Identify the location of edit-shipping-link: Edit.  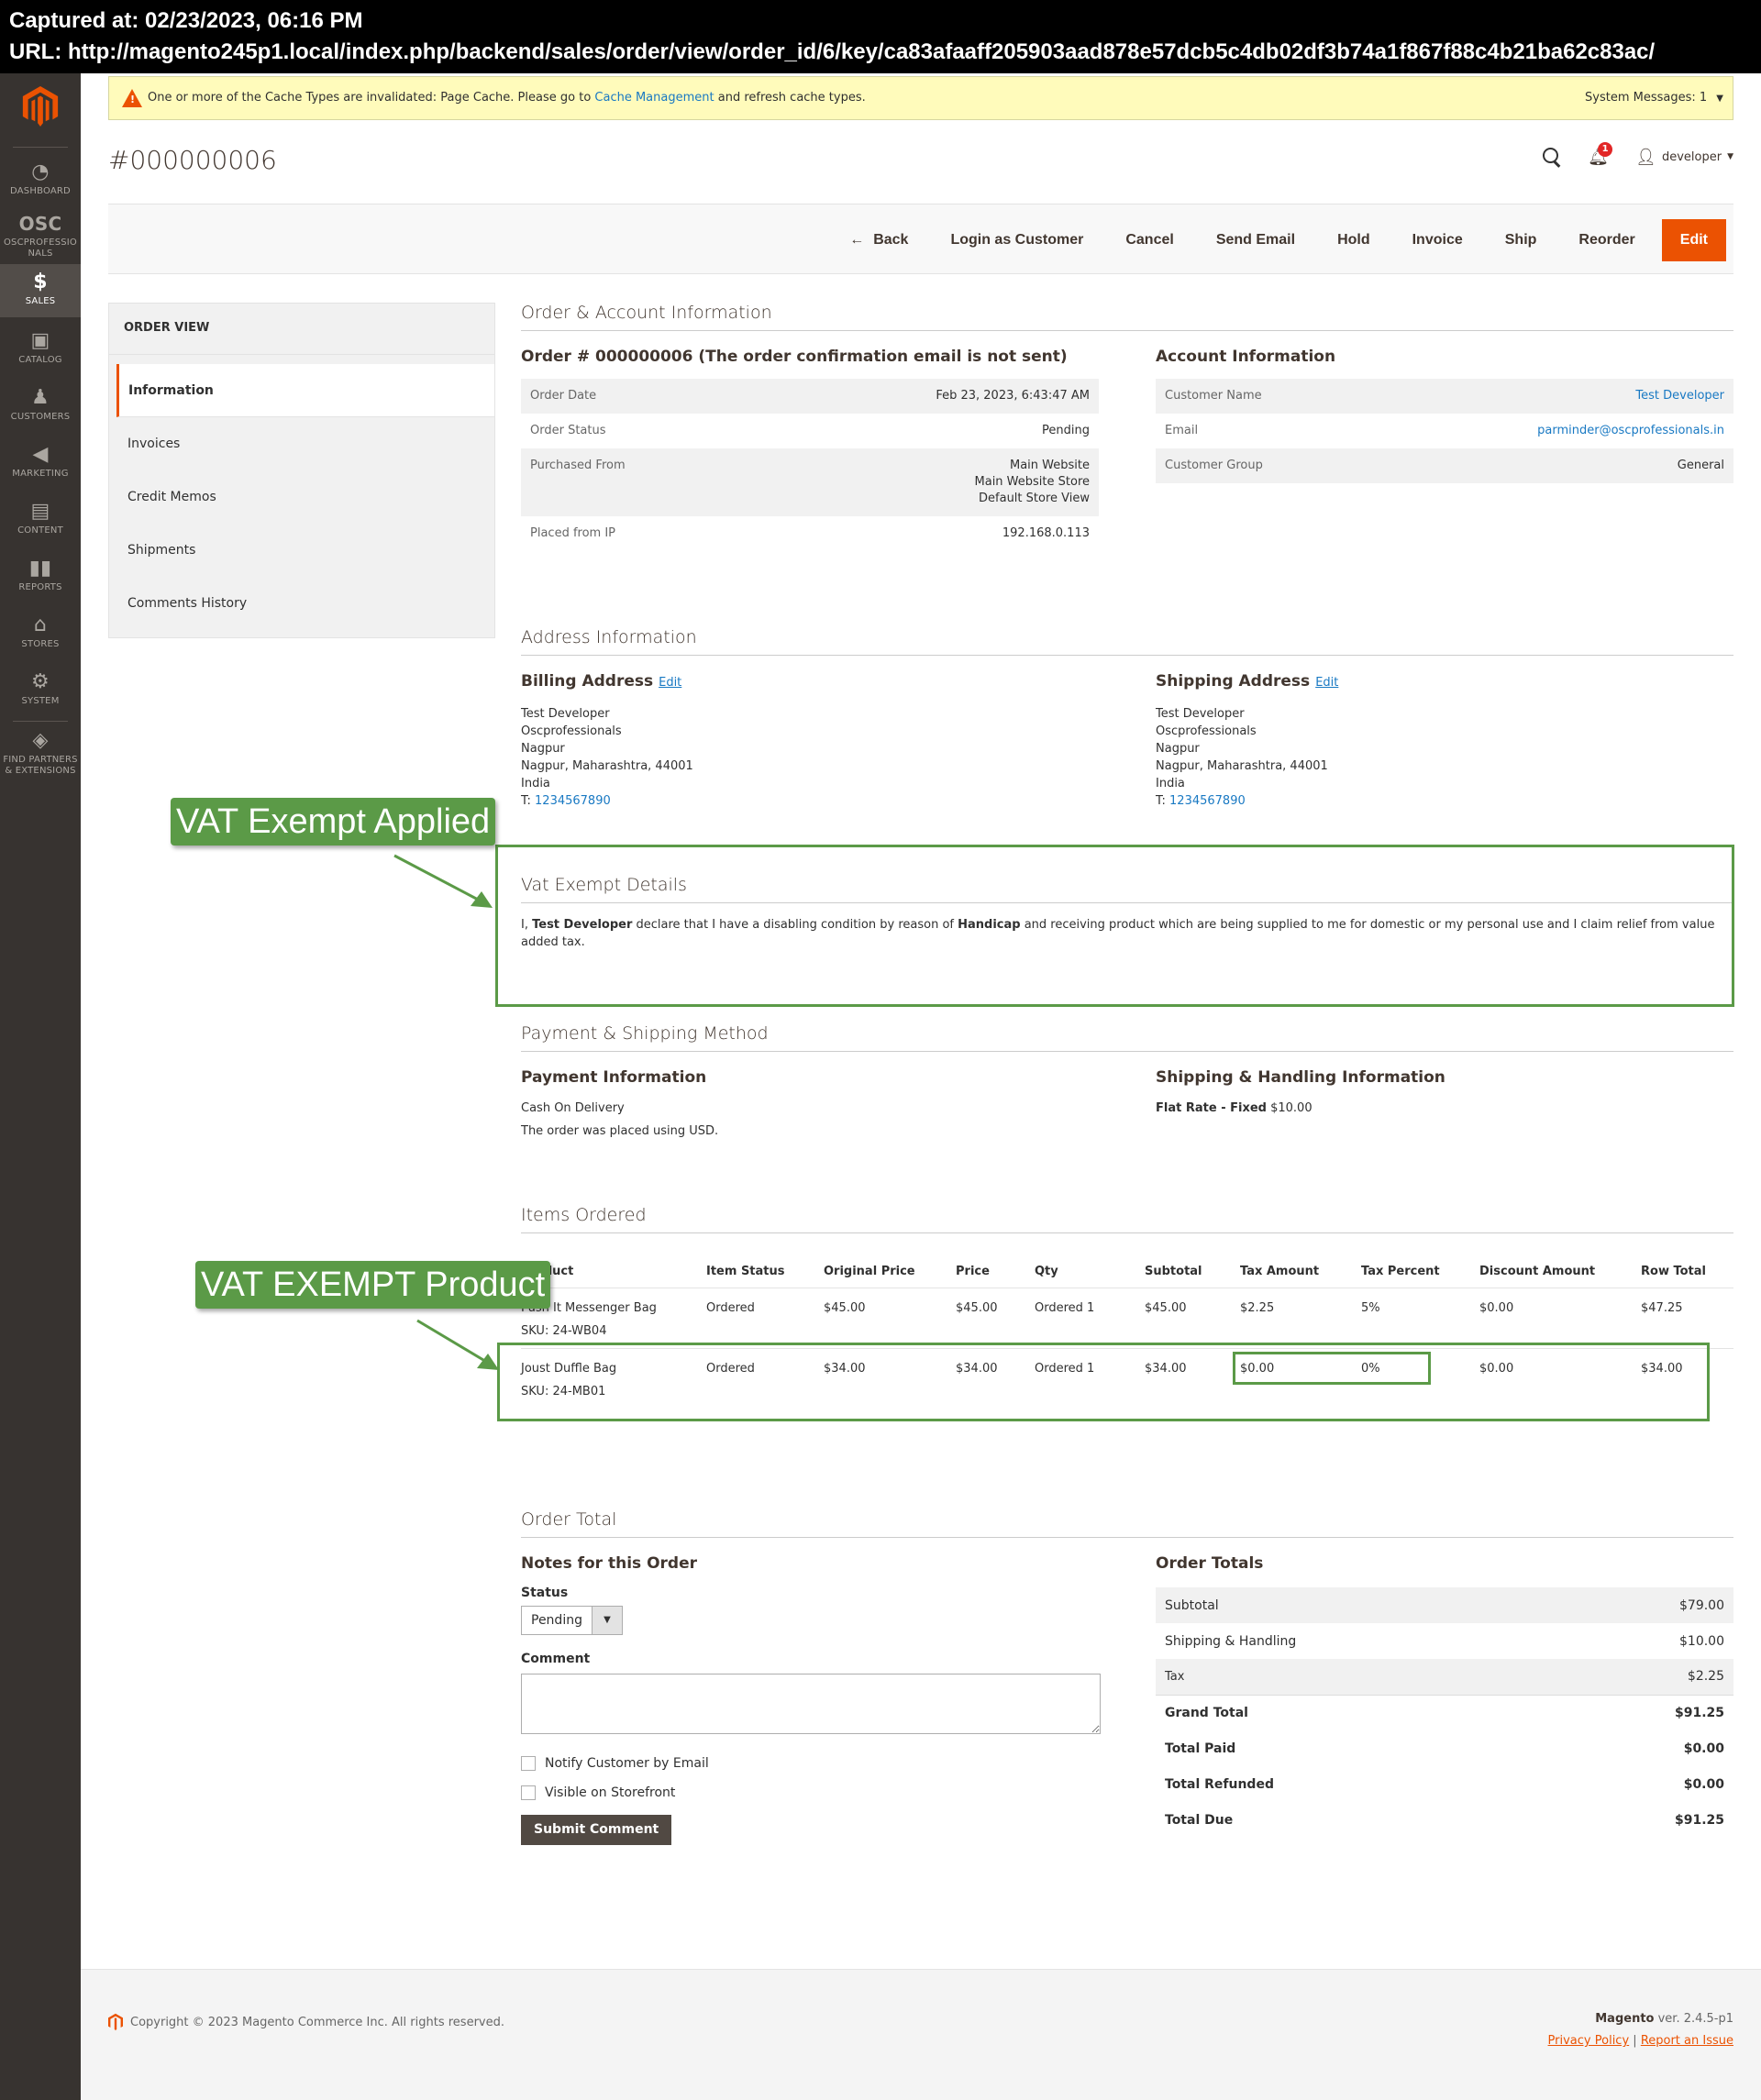
(1326, 683).